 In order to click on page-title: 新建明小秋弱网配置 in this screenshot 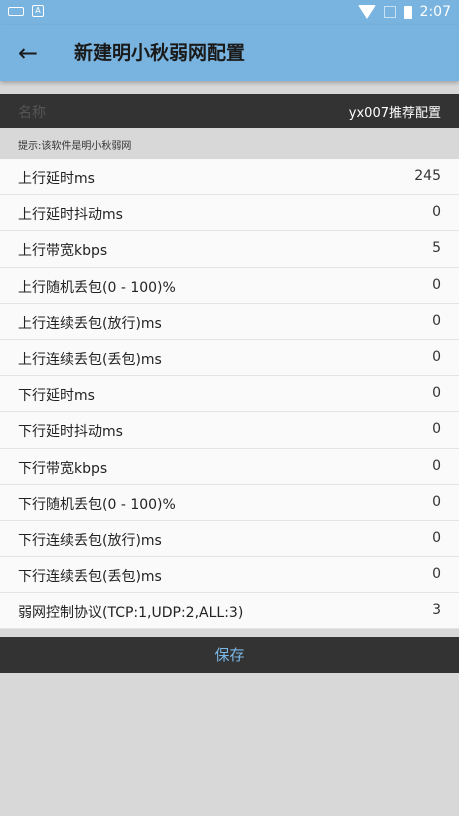, I will do `click(160, 53)`.